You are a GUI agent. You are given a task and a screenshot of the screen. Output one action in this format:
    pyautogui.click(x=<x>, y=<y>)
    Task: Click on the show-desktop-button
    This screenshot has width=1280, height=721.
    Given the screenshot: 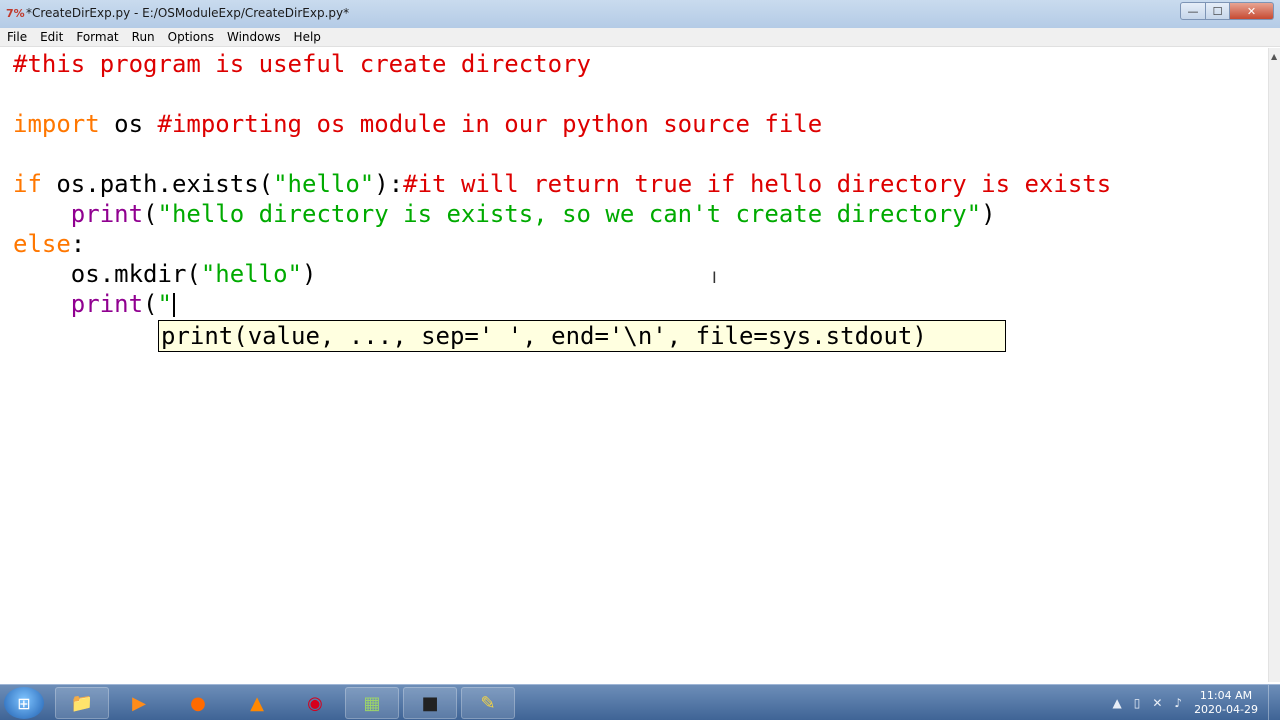 What is the action you would take?
    pyautogui.click(x=1274, y=703)
    